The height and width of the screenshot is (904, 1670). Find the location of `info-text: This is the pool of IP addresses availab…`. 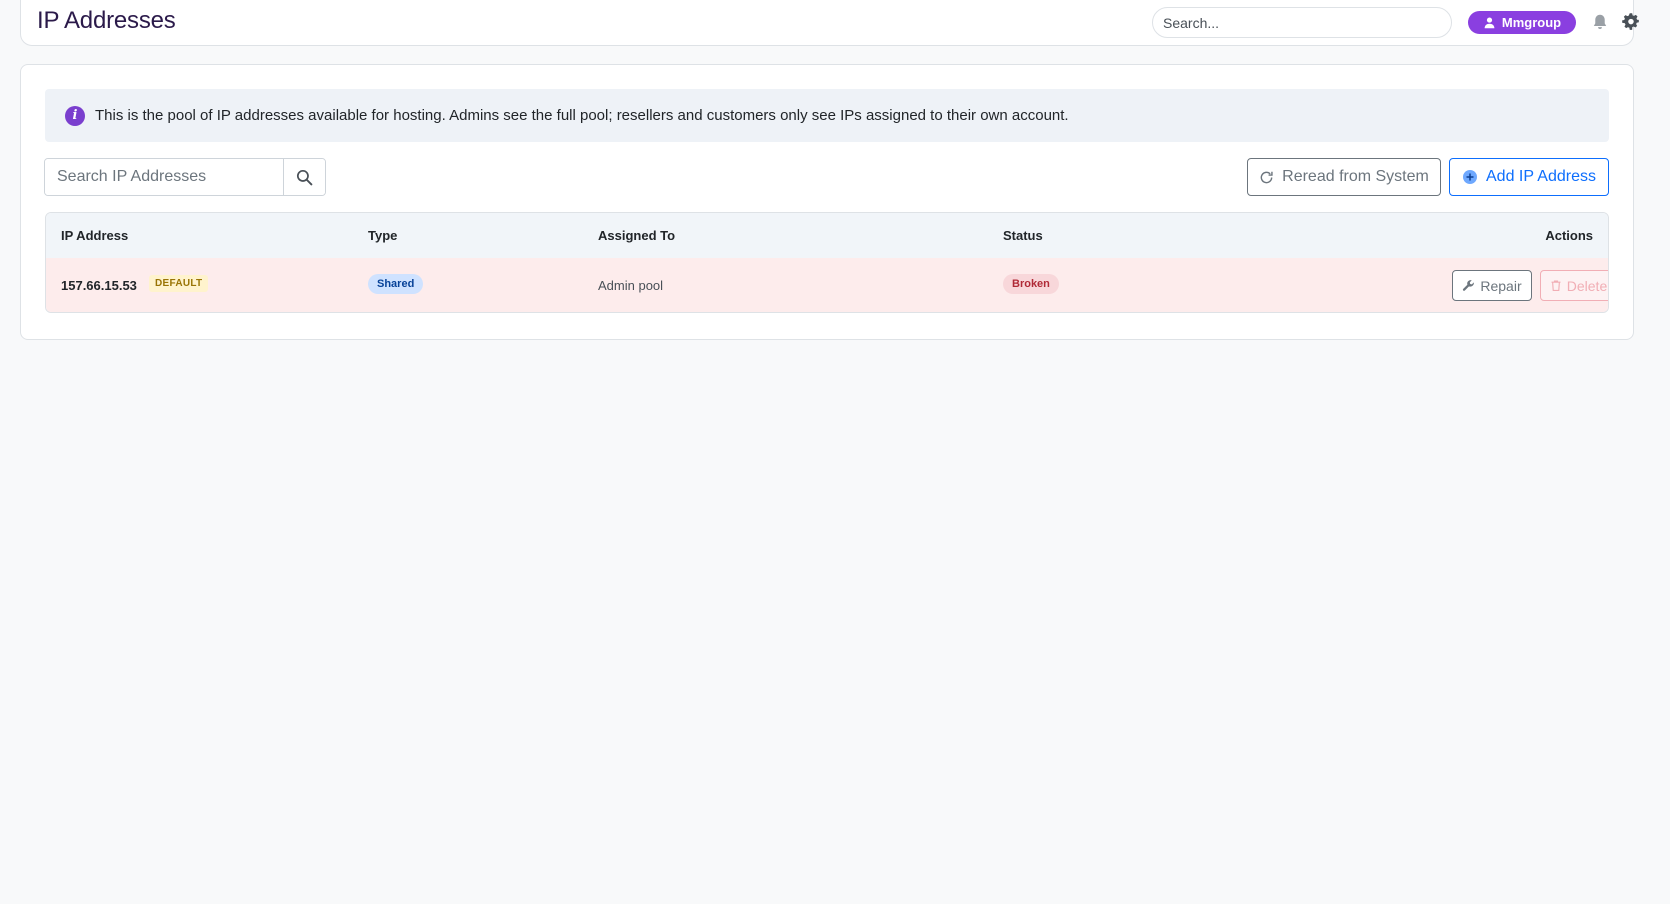

info-text: This is the pool of IP addresses availab… is located at coordinates (582, 115).